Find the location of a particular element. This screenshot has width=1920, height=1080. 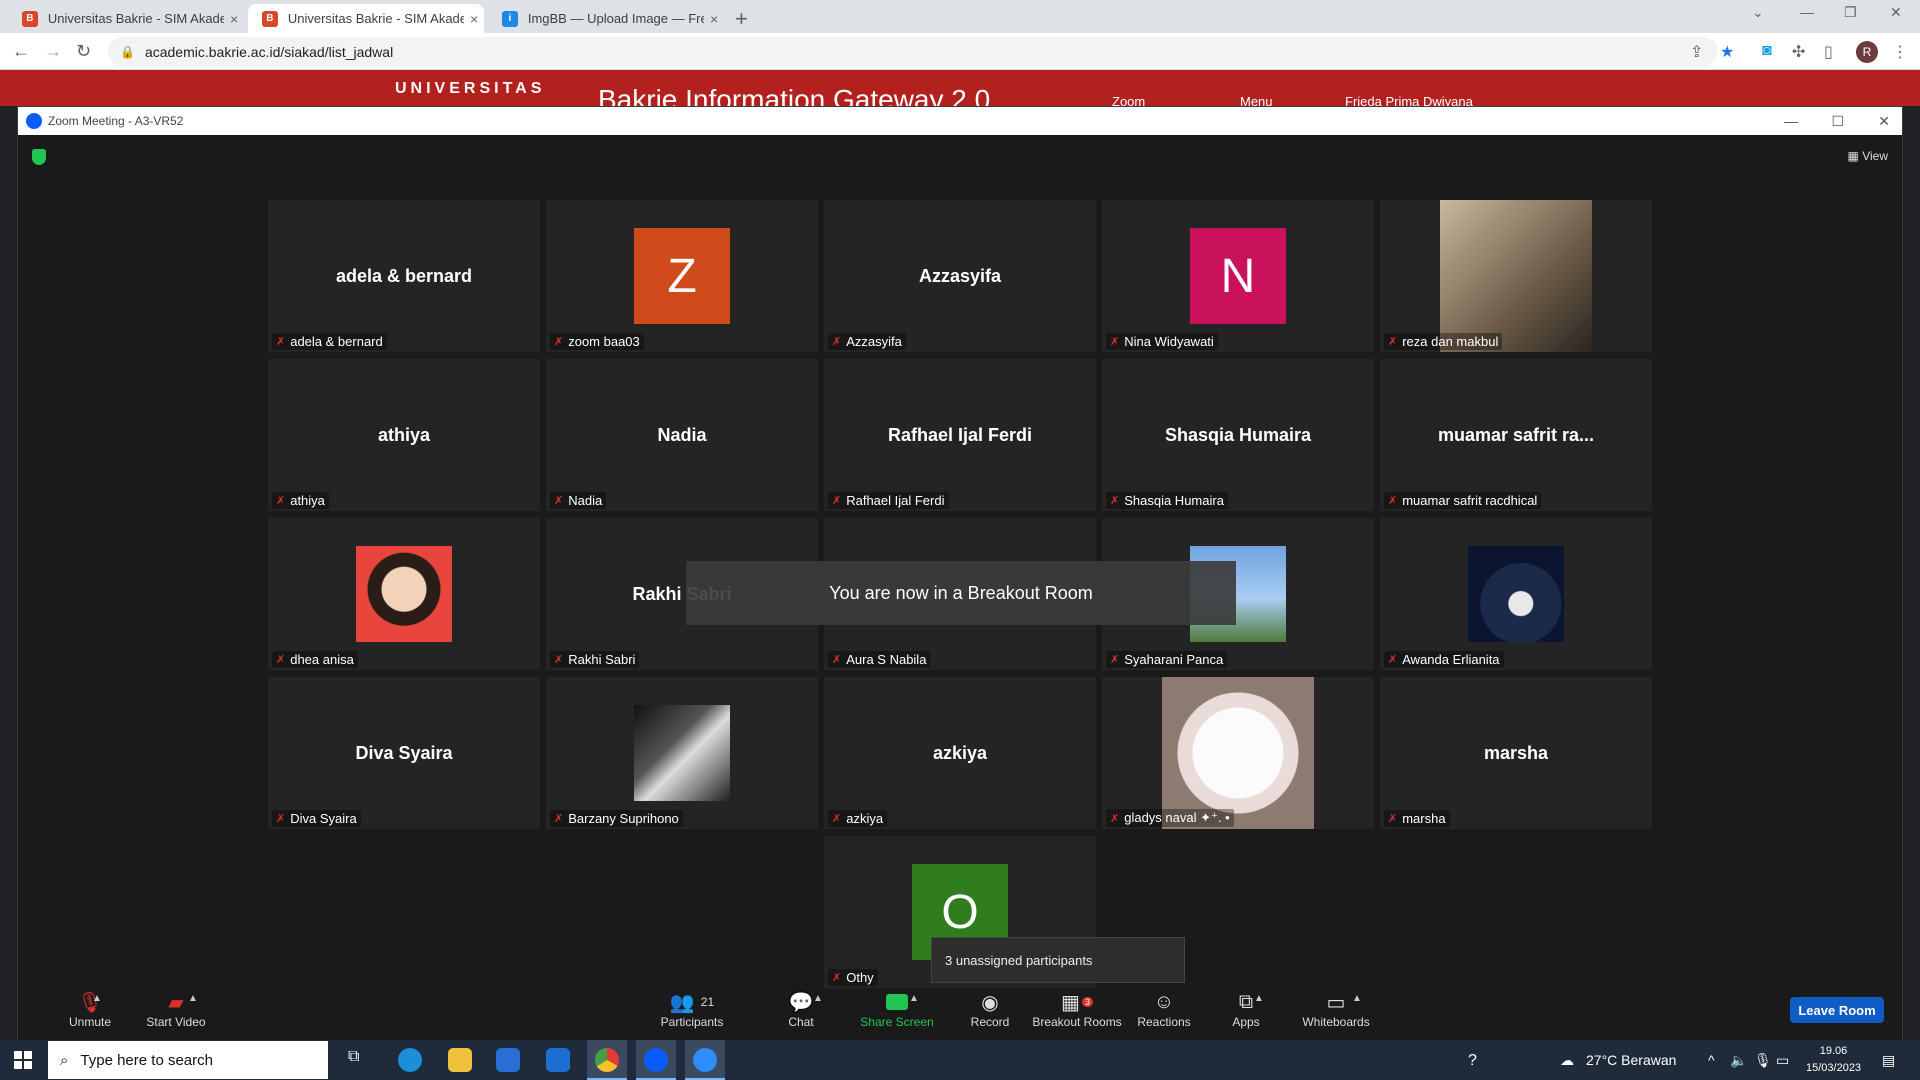

unmute-button: 🎙 Unmute is located at coordinates (90, 1009).